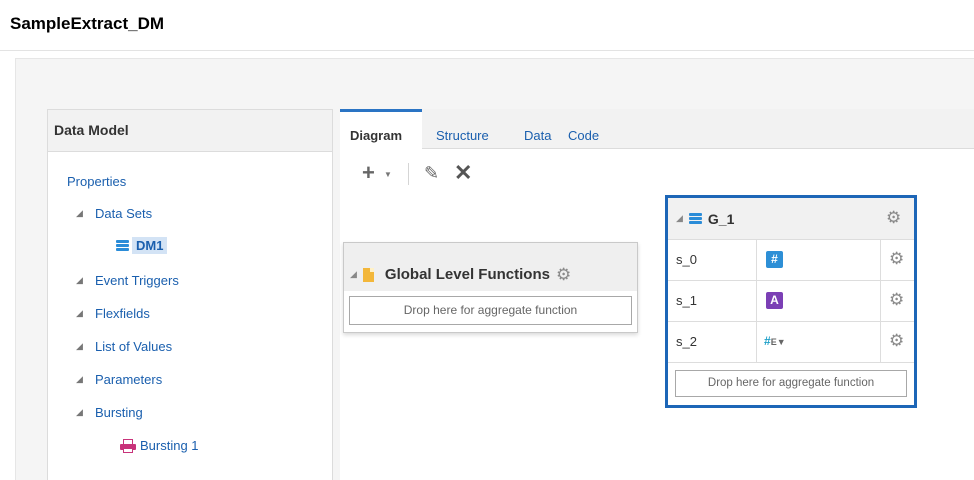 The width and height of the screenshot is (974, 480). Describe the element at coordinates (686, 341) in the screenshot. I see `field-name: s_2` at that location.